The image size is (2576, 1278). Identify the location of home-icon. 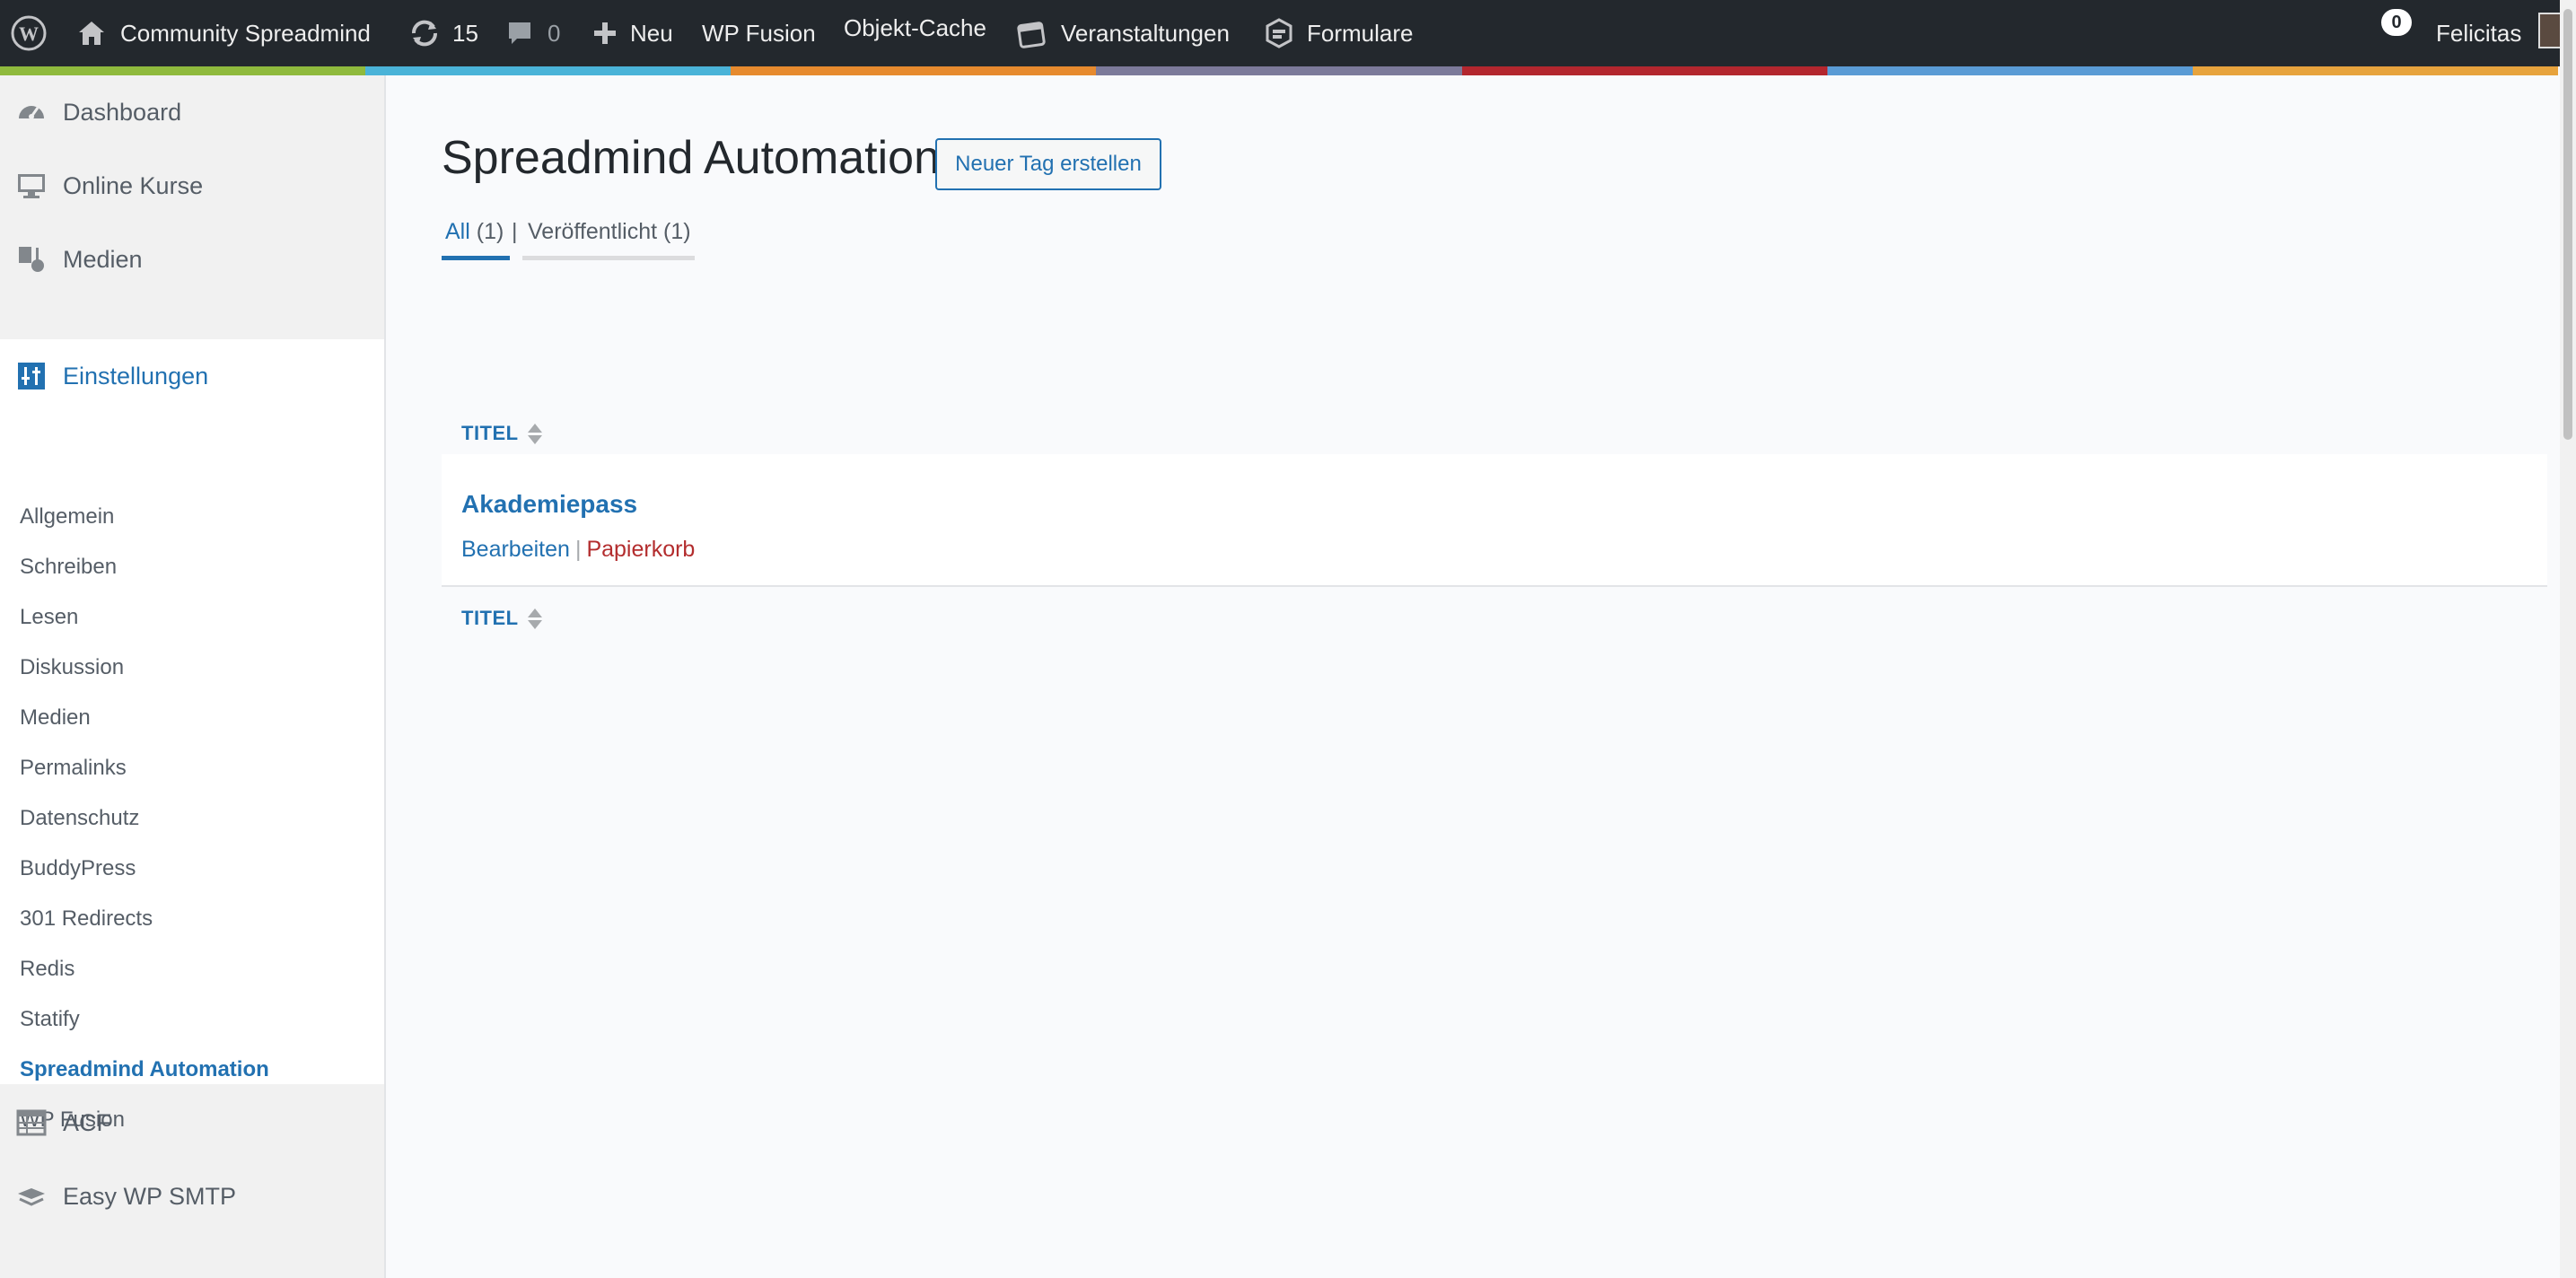
(91, 33).